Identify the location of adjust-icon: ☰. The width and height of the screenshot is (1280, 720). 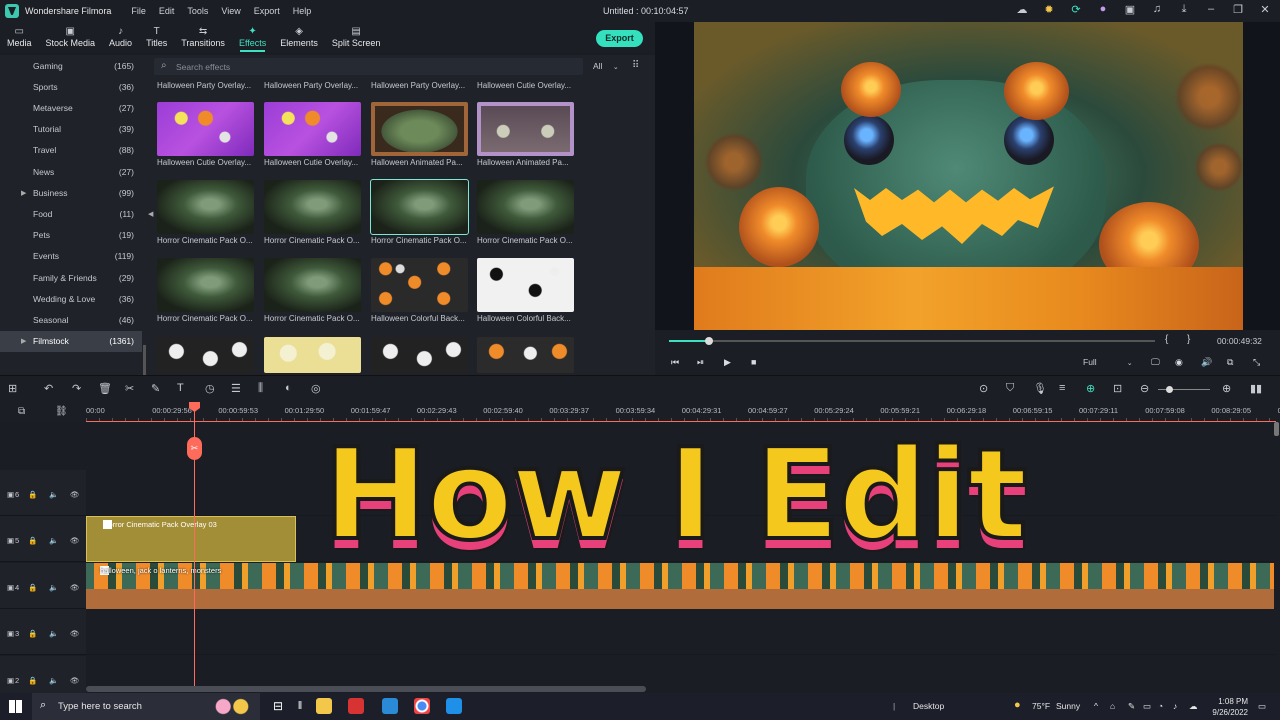
(236, 388).